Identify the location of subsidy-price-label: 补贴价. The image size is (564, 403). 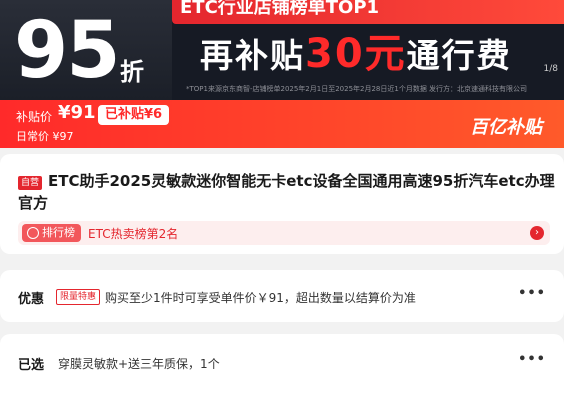
(34, 117).